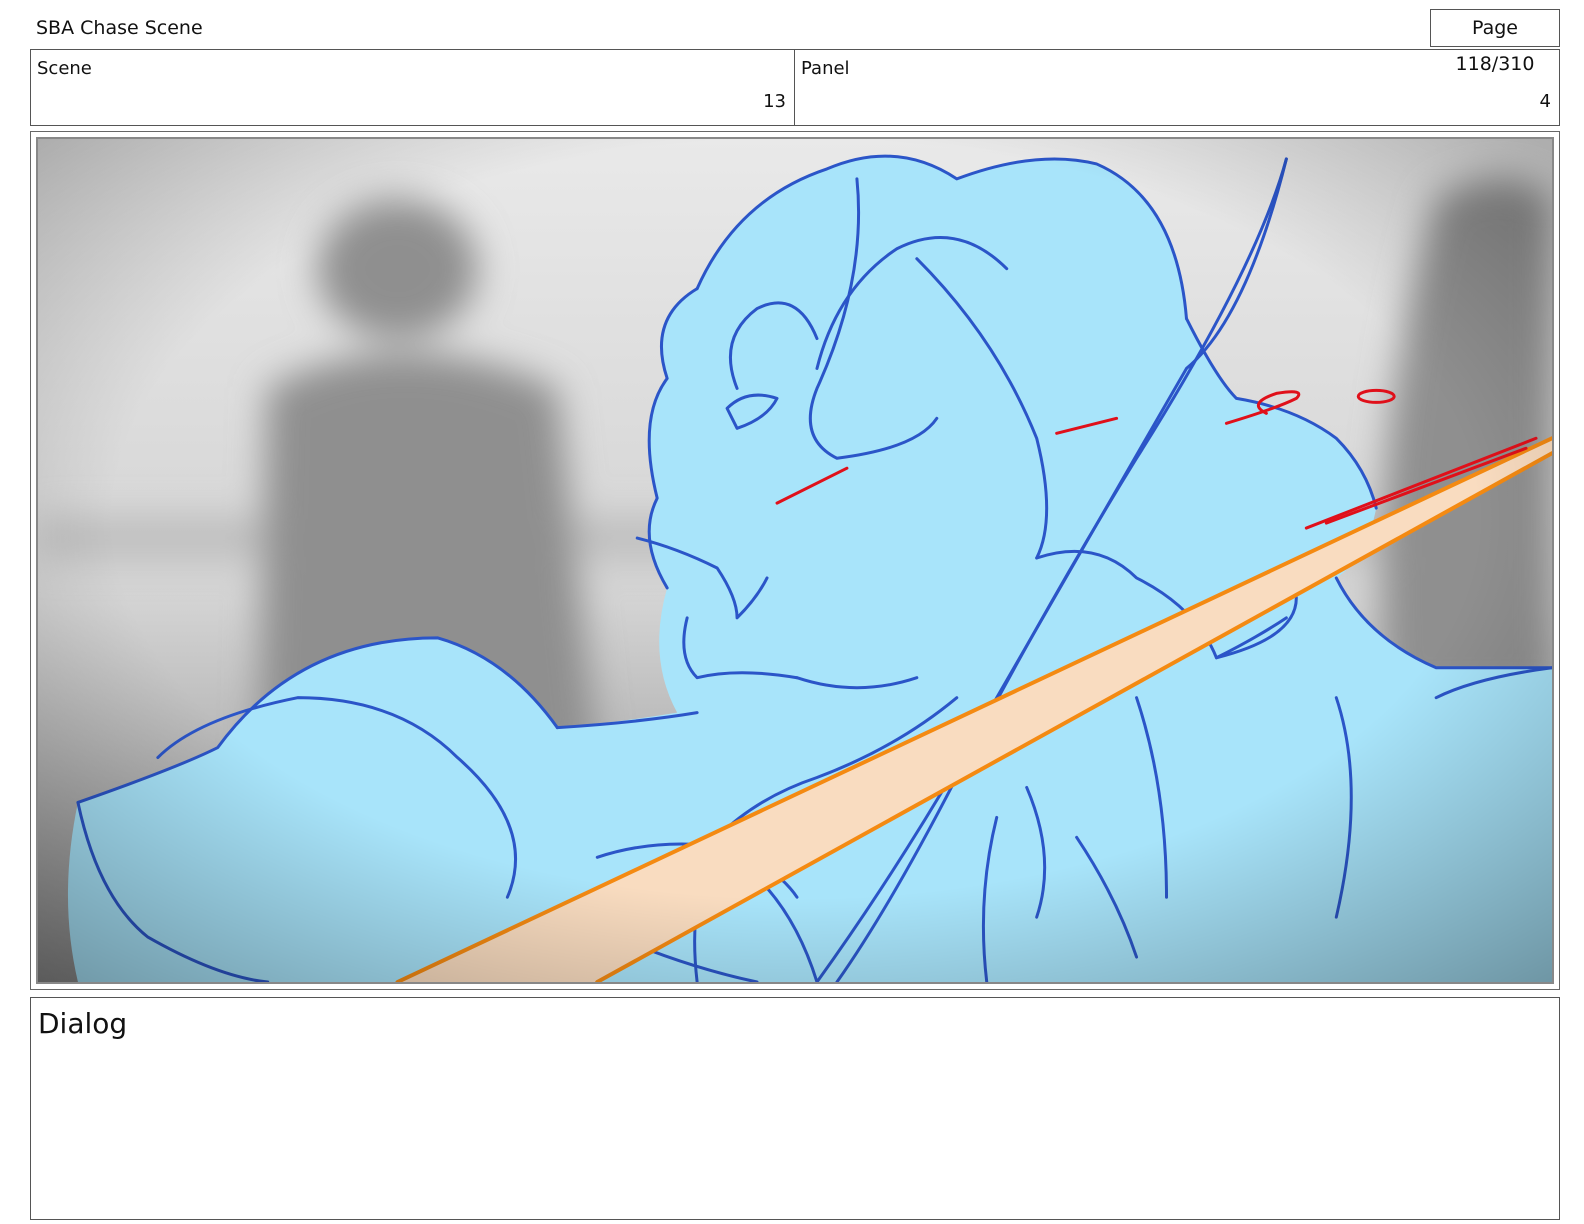 Image resolution: width=1584 pixels, height=1224 pixels. Describe the element at coordinates (64, 68) in the screenshot. I see `scene-label: Scene` at that location.